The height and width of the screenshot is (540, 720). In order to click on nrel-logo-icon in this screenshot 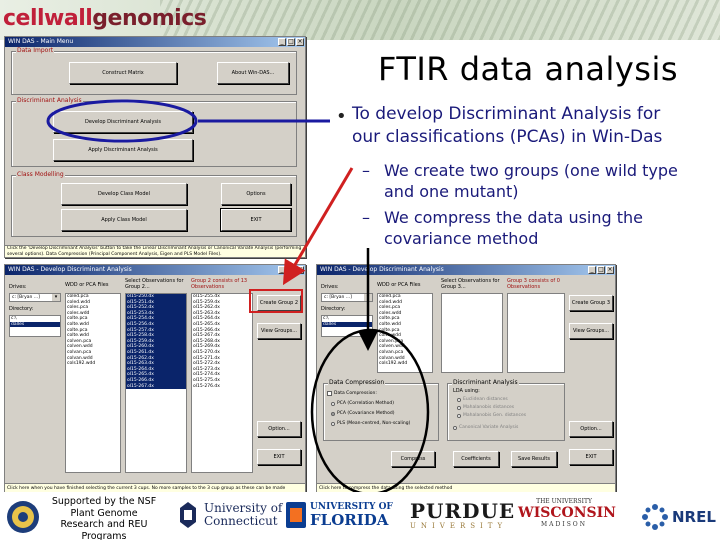, I will do `click(655, 517)`.